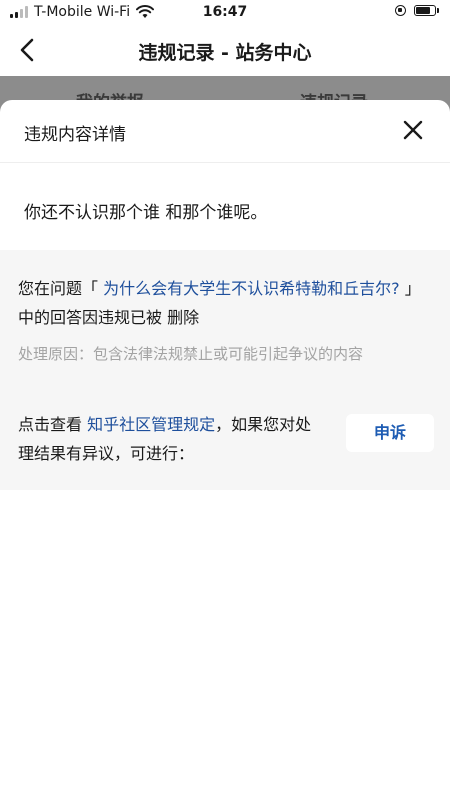  Describe the element at coordinates (400, 10) in the screenshot. I see `orientation-lock-icon` at that location.